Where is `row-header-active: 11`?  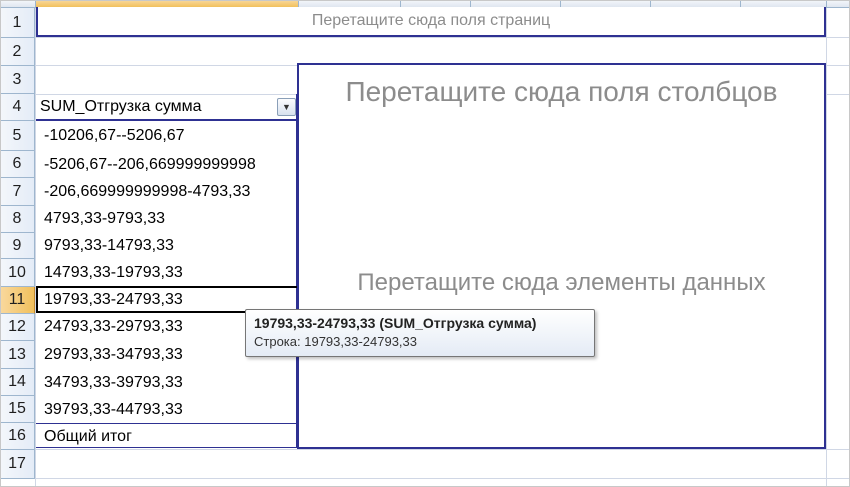
row-header-active: 11 is located at coordinates (17, 300).